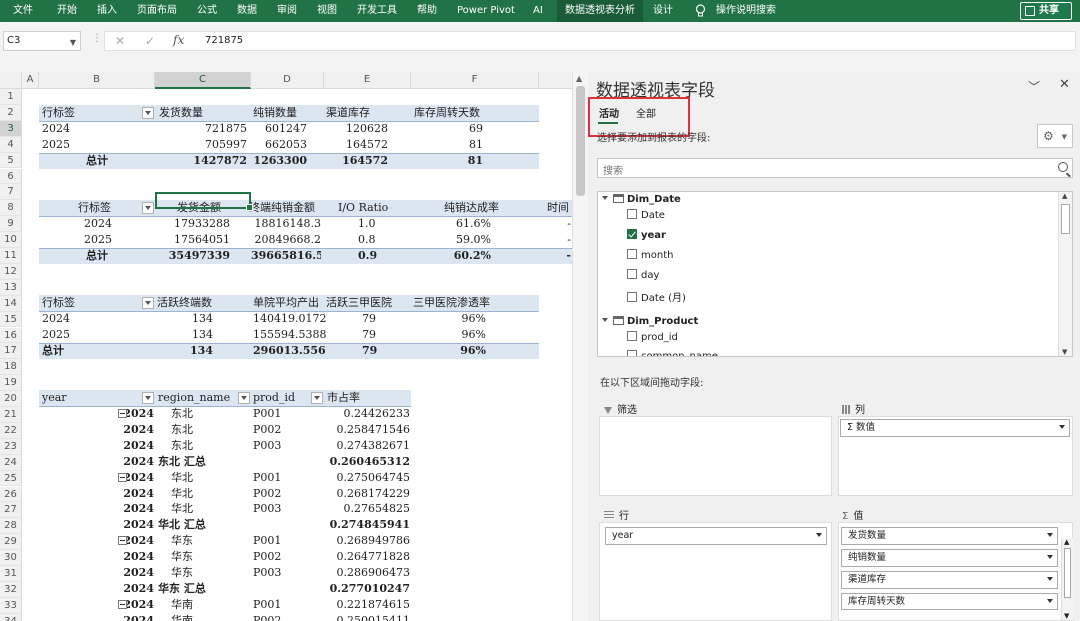 The width and height of the screenshot is (1080, 621). What do you see at coordinates (448, 350) in the screenshot?
I see `pivot3-total-cell: 96%` at bounding box center [448, 350].